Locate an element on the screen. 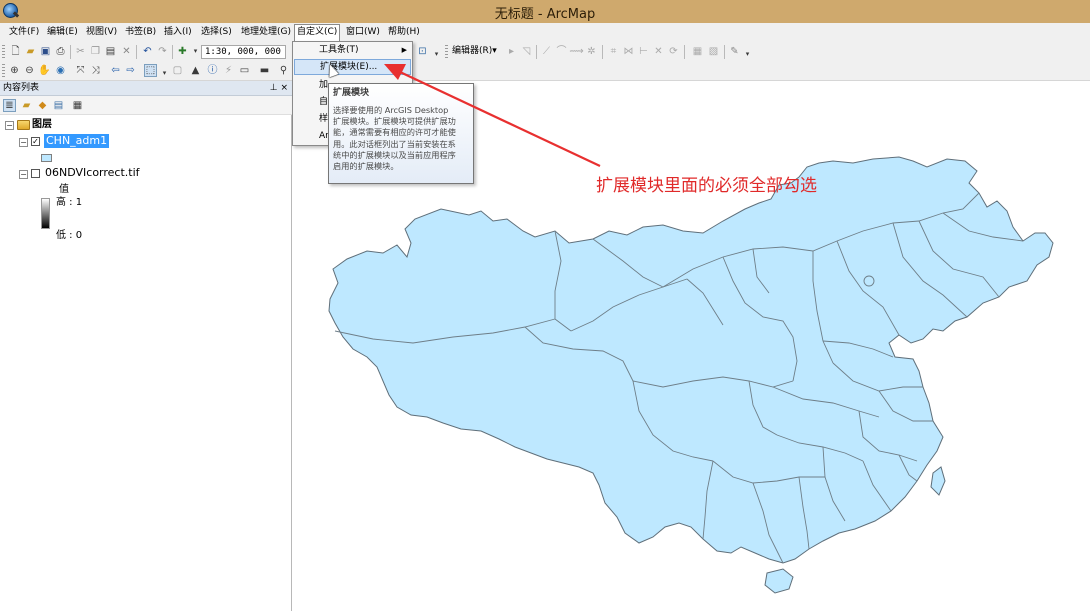  tooltip-line: 用。此对话框列出了当前安装在系 is located at coordinates (394, 143).